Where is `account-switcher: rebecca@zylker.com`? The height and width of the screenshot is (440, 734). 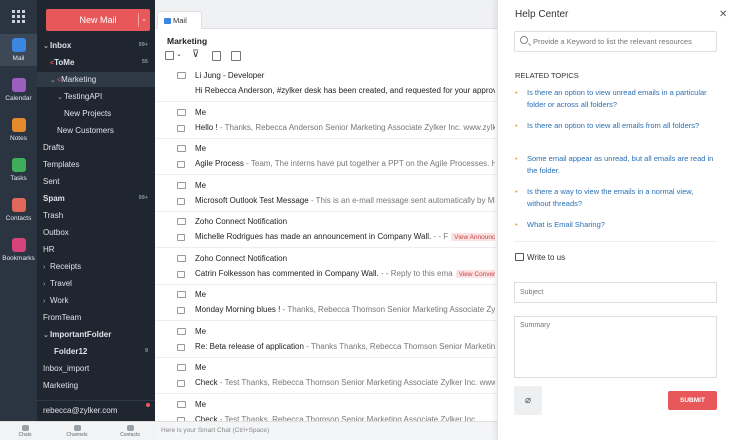 account-switcher: rebecca@zylker.com is located at coordinates (96, 410).